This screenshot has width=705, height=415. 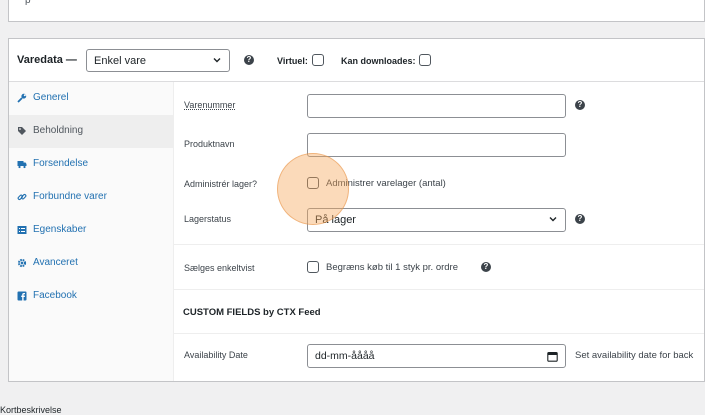 I want to click on calendar-icon, so click(x=552, y=356).